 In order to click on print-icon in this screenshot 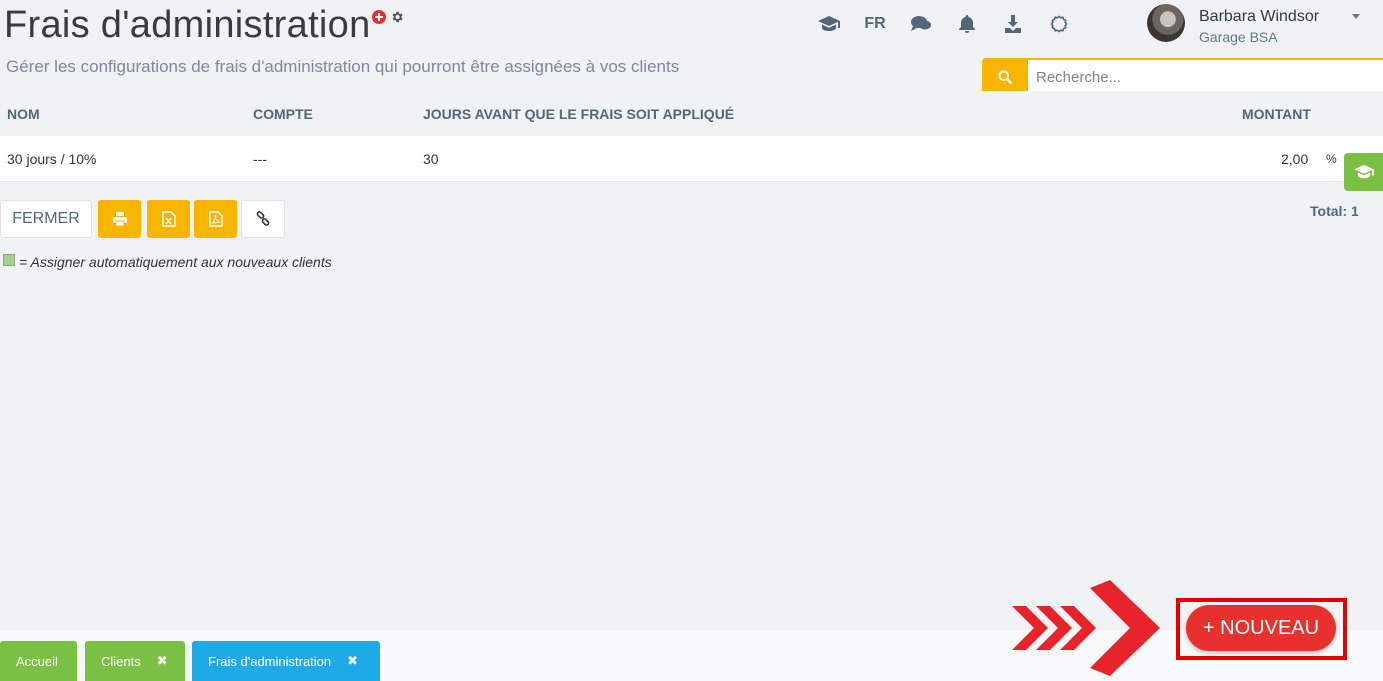, I will do `click(119, 219)`.